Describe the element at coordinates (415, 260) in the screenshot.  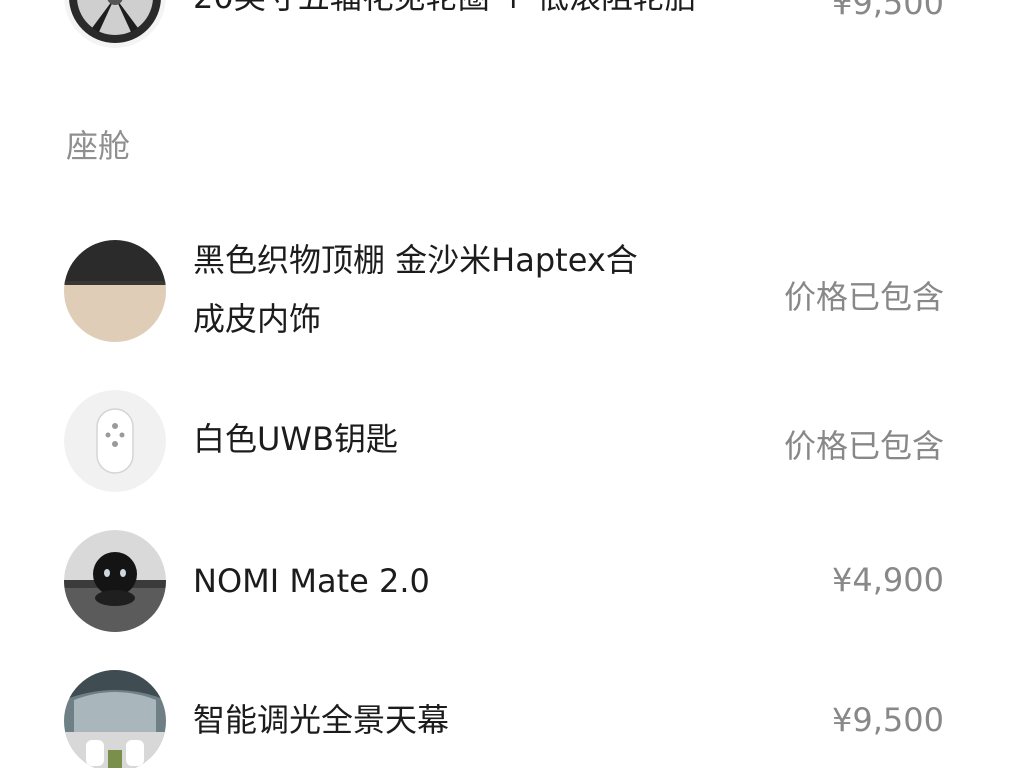
I see `option-name-line1: 黑色织物顶棚 金沙米Haptex合` at that location.